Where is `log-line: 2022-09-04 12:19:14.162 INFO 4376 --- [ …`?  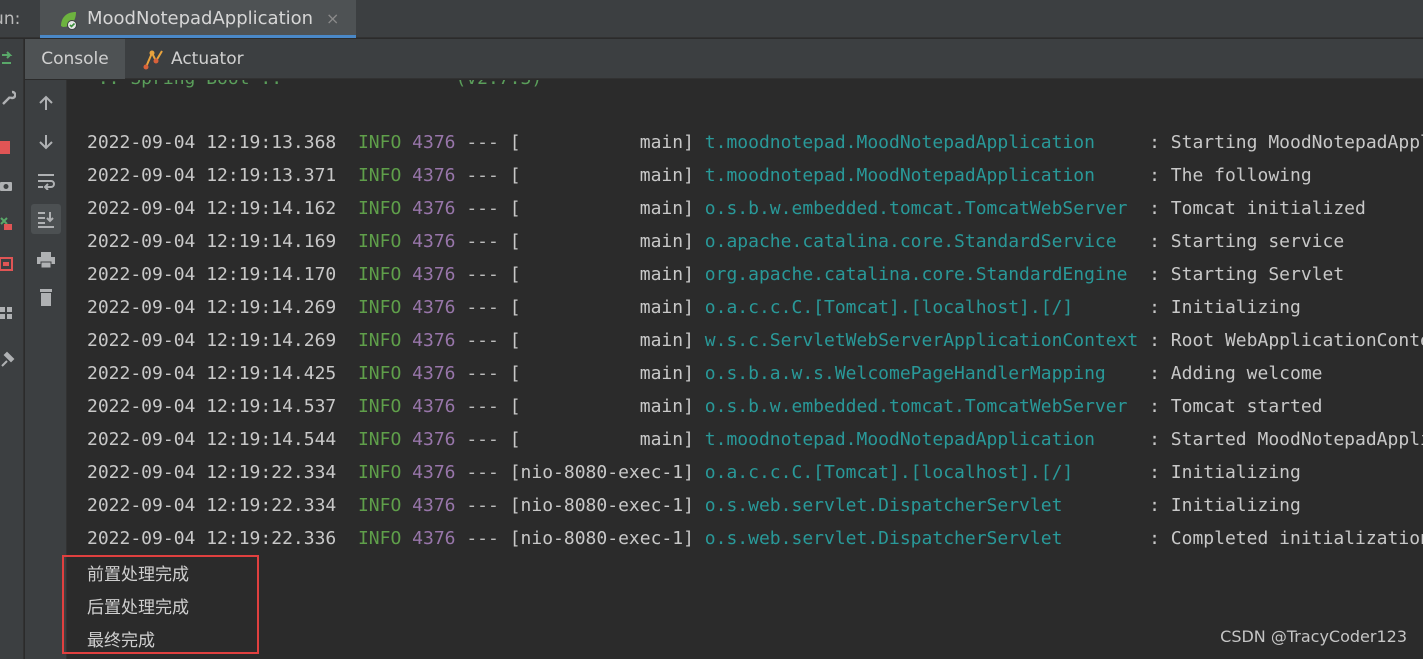
log-line: 2022-09-04 12:19:14.162 INFO 4376 --- [ … is located at coordinates (726, 208).